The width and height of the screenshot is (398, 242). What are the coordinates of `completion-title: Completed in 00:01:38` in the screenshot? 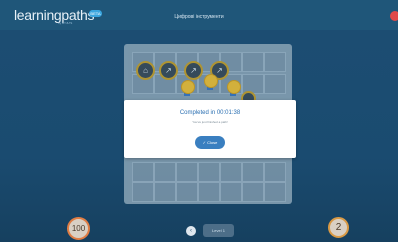 It's located at (210, 113).